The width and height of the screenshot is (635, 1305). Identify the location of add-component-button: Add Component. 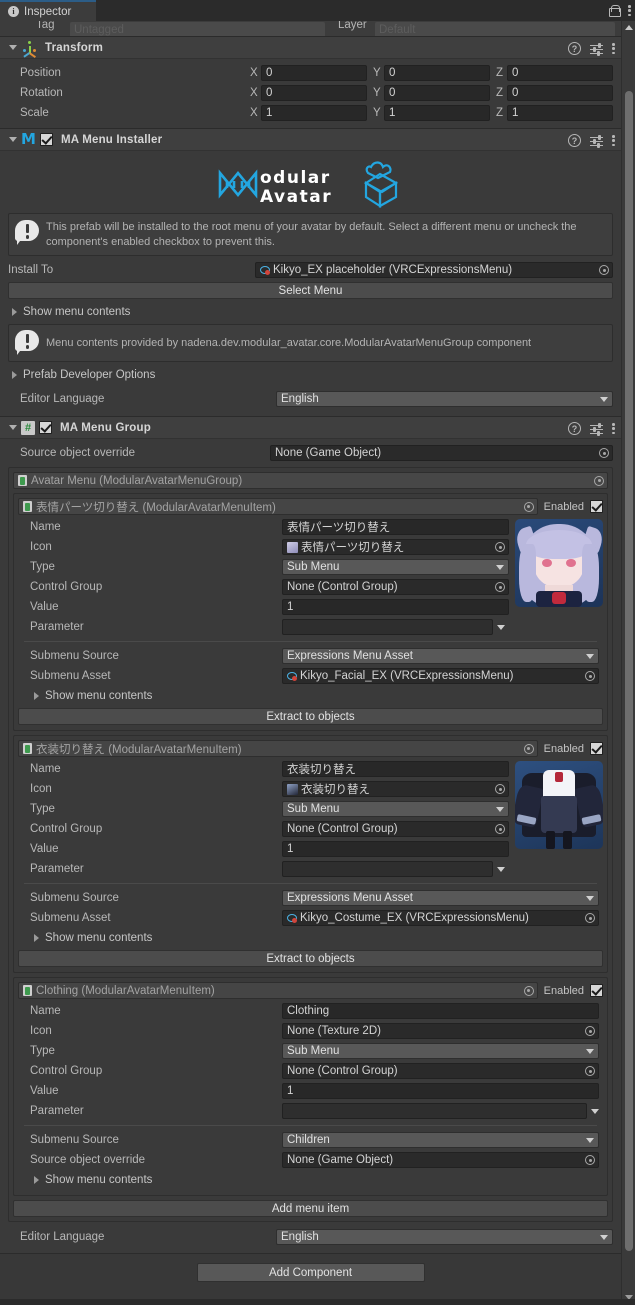
(310, 1273).